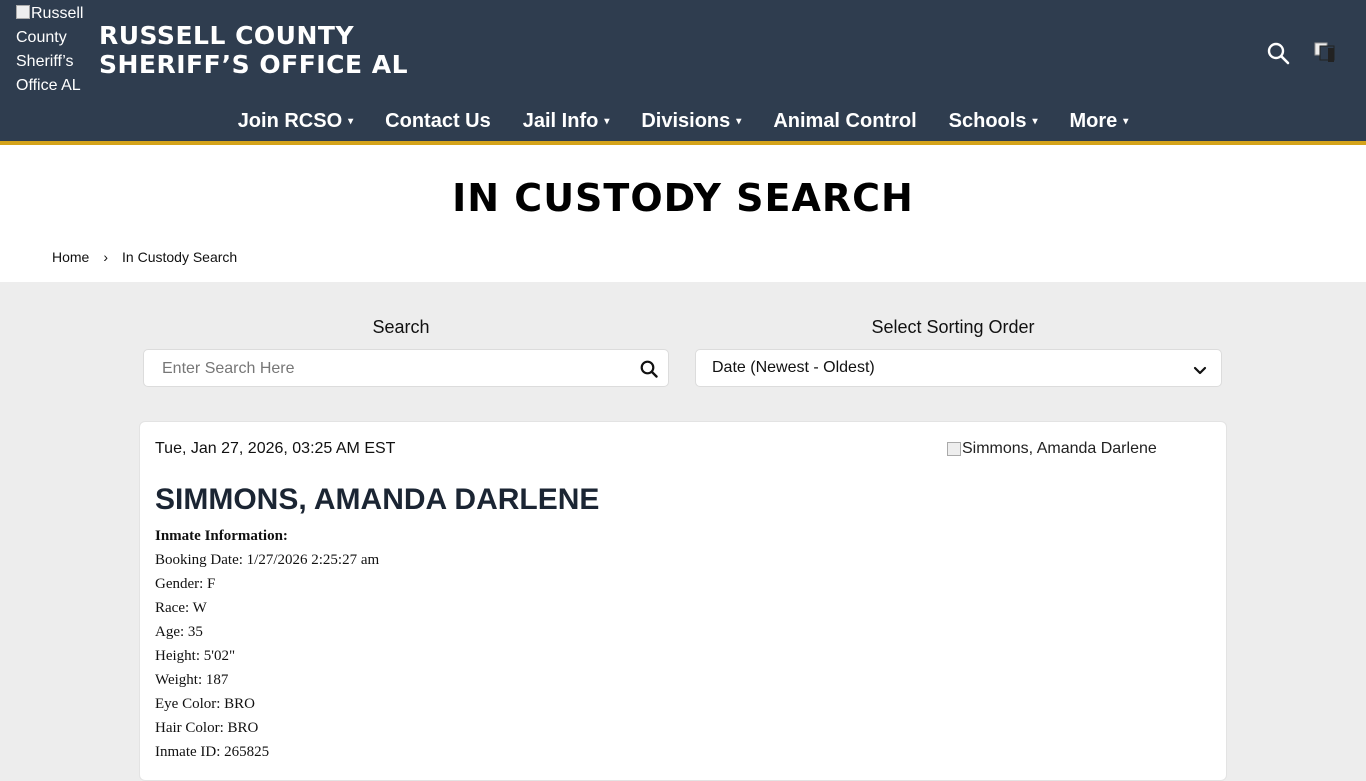  What do you see at coordinates (70, 257) in the screenshot?
I see `breadcrumb-home-link: Home` at bounding box center [70, 257].